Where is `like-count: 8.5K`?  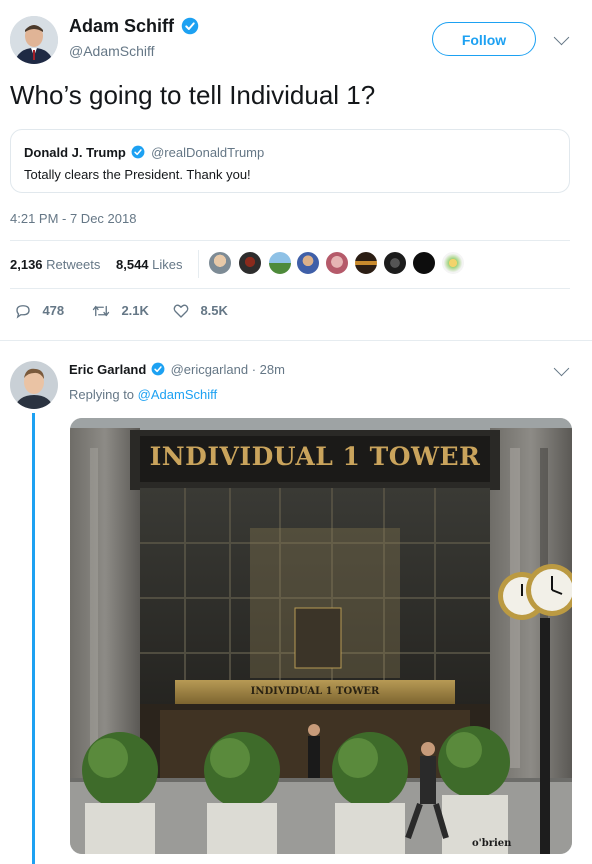 like-count: 8.5K is located at coordinates (214, 311).